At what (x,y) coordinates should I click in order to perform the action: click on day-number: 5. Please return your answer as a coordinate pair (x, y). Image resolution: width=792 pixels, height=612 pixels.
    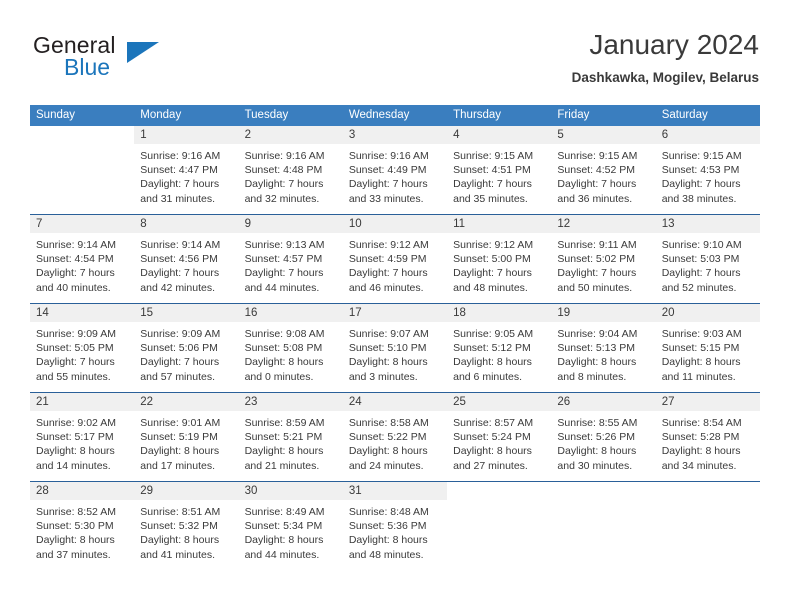
    Looking at the image, I should click on (603, 135).